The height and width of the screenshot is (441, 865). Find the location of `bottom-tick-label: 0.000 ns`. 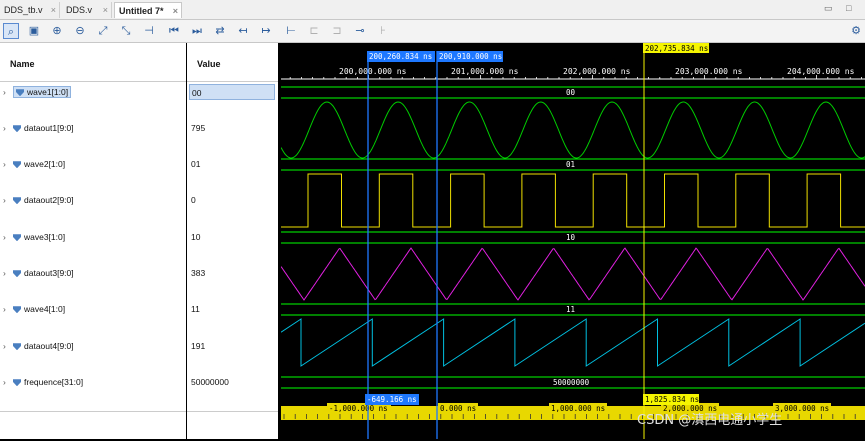

bottom-tick-label: 0.000 ns is located at coordinates (458, 408).